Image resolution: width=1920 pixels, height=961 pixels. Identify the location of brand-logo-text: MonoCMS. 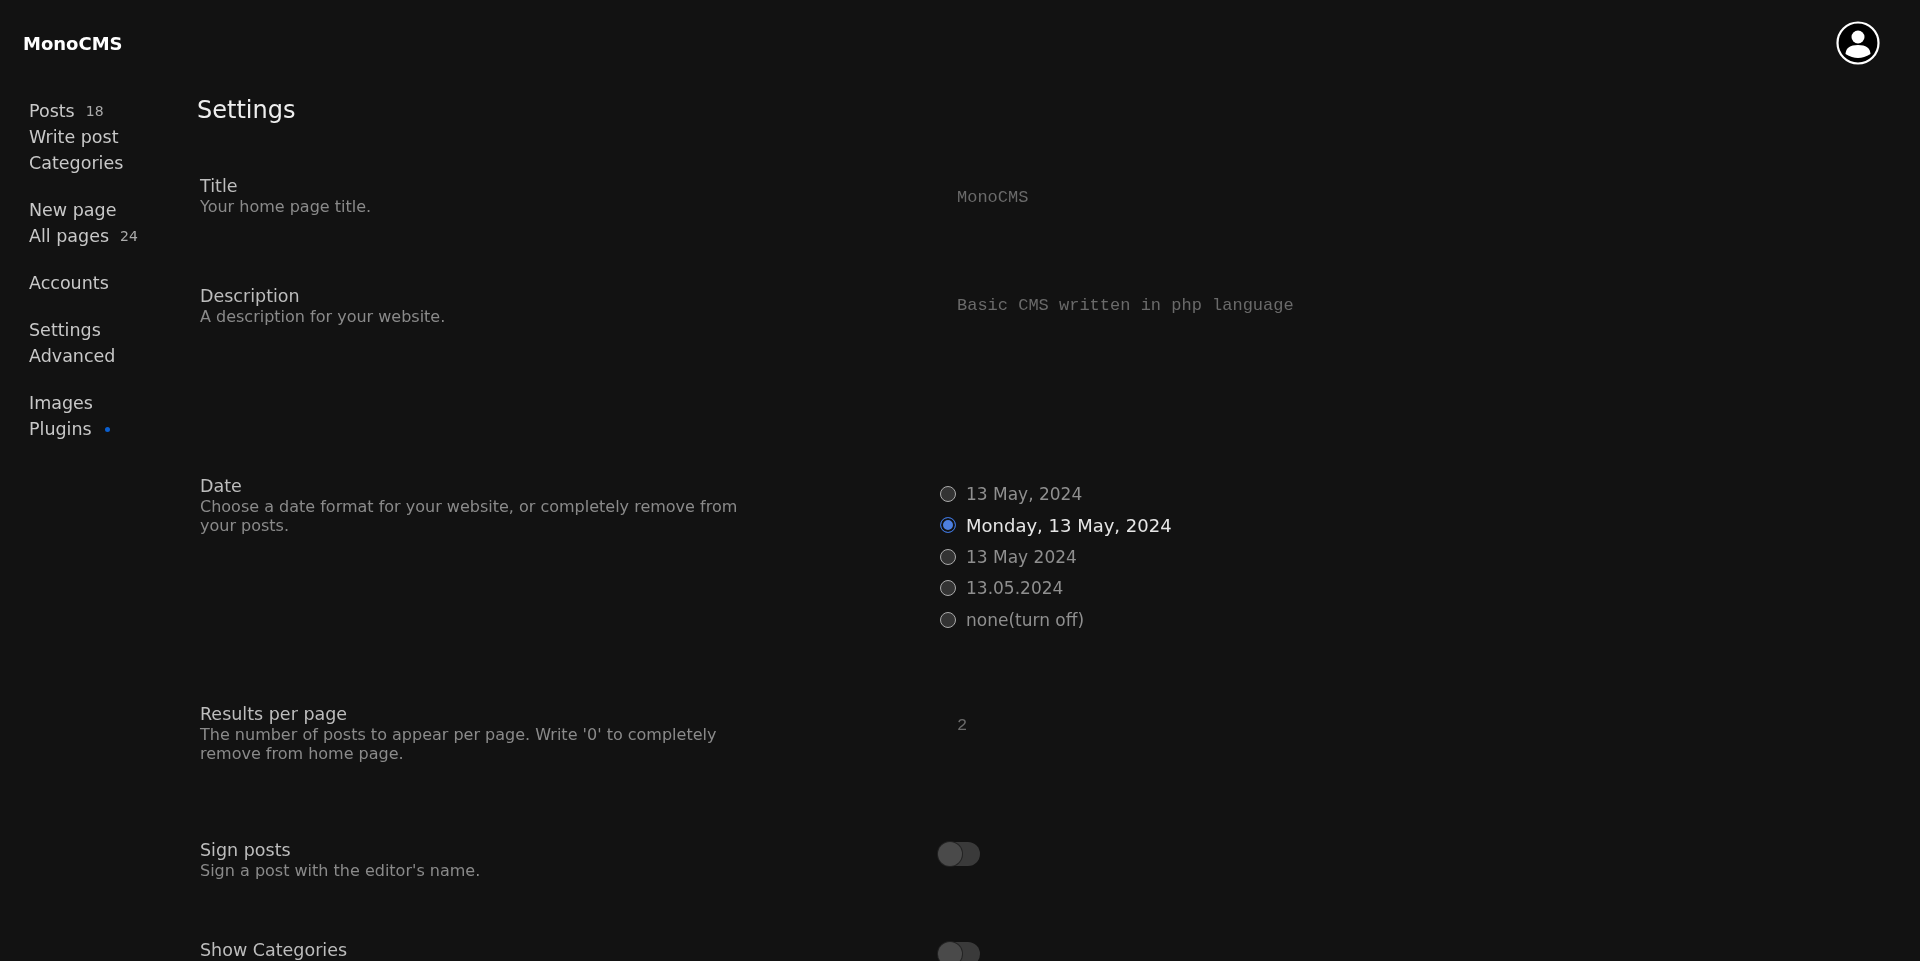
(73, 43).